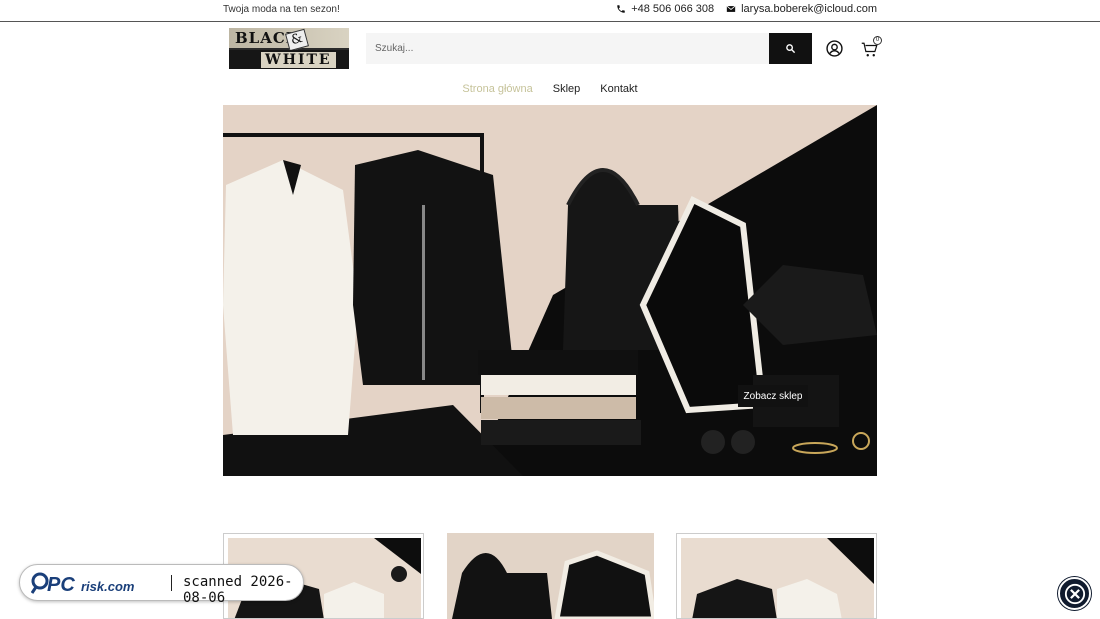  I want to click on phone-icon, so click(621, 9).